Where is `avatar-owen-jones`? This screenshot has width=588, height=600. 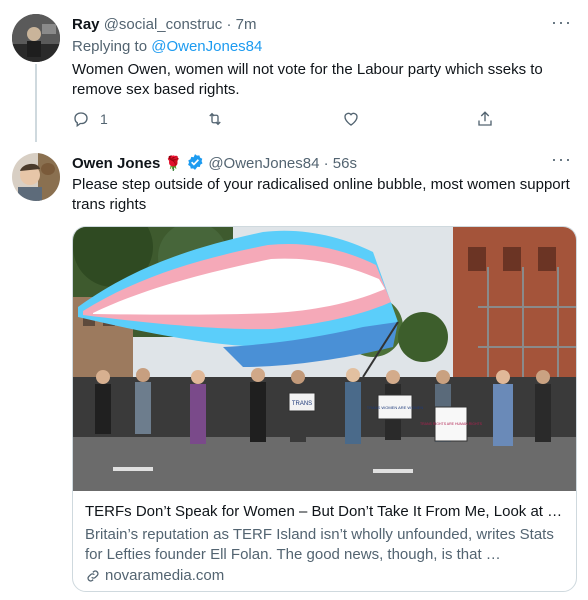 avatar-owen-jones is located at coordinates (36, 177).